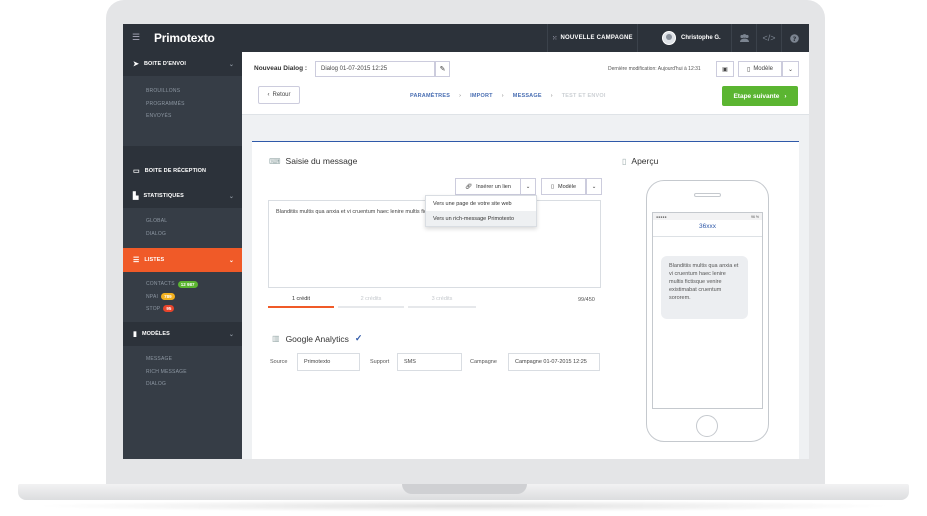 The height and width of the screenshot is (516, 927). What do you see at coordinates (430, 96) in the screenshot?
I see `step-parameters: PARAMÈTRES` at bounding box center [430, 96].